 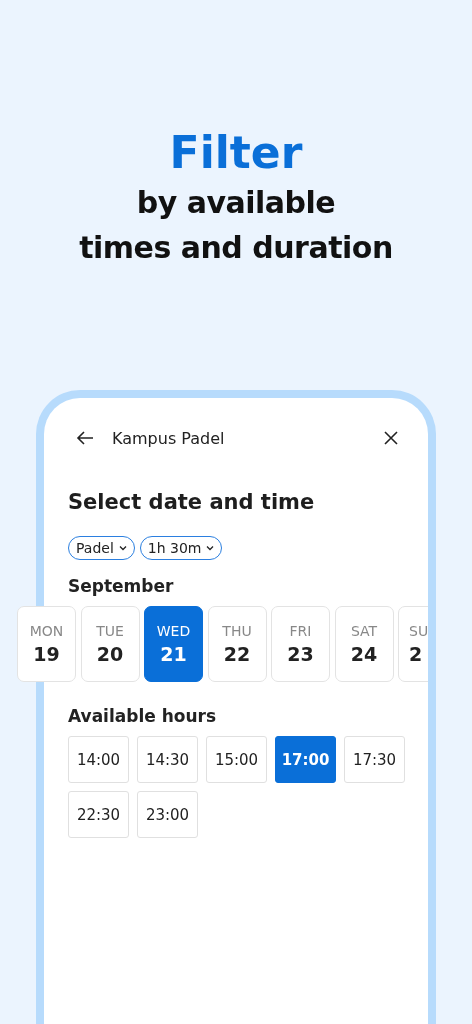 I want to click on day-card: TUE 20, so click(x=110, y=644).